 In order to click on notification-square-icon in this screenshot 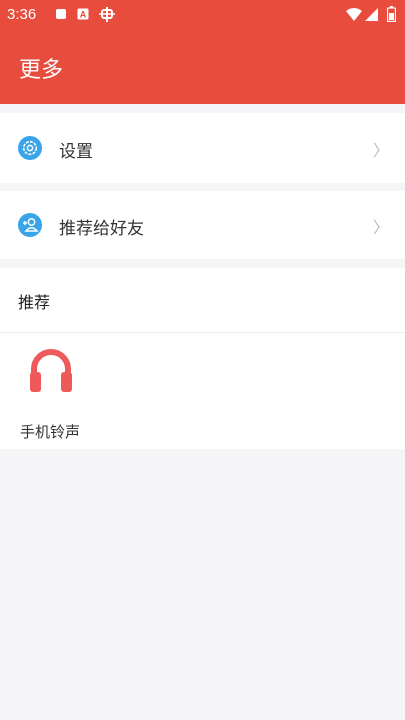, I will do `click(61, 14)`.